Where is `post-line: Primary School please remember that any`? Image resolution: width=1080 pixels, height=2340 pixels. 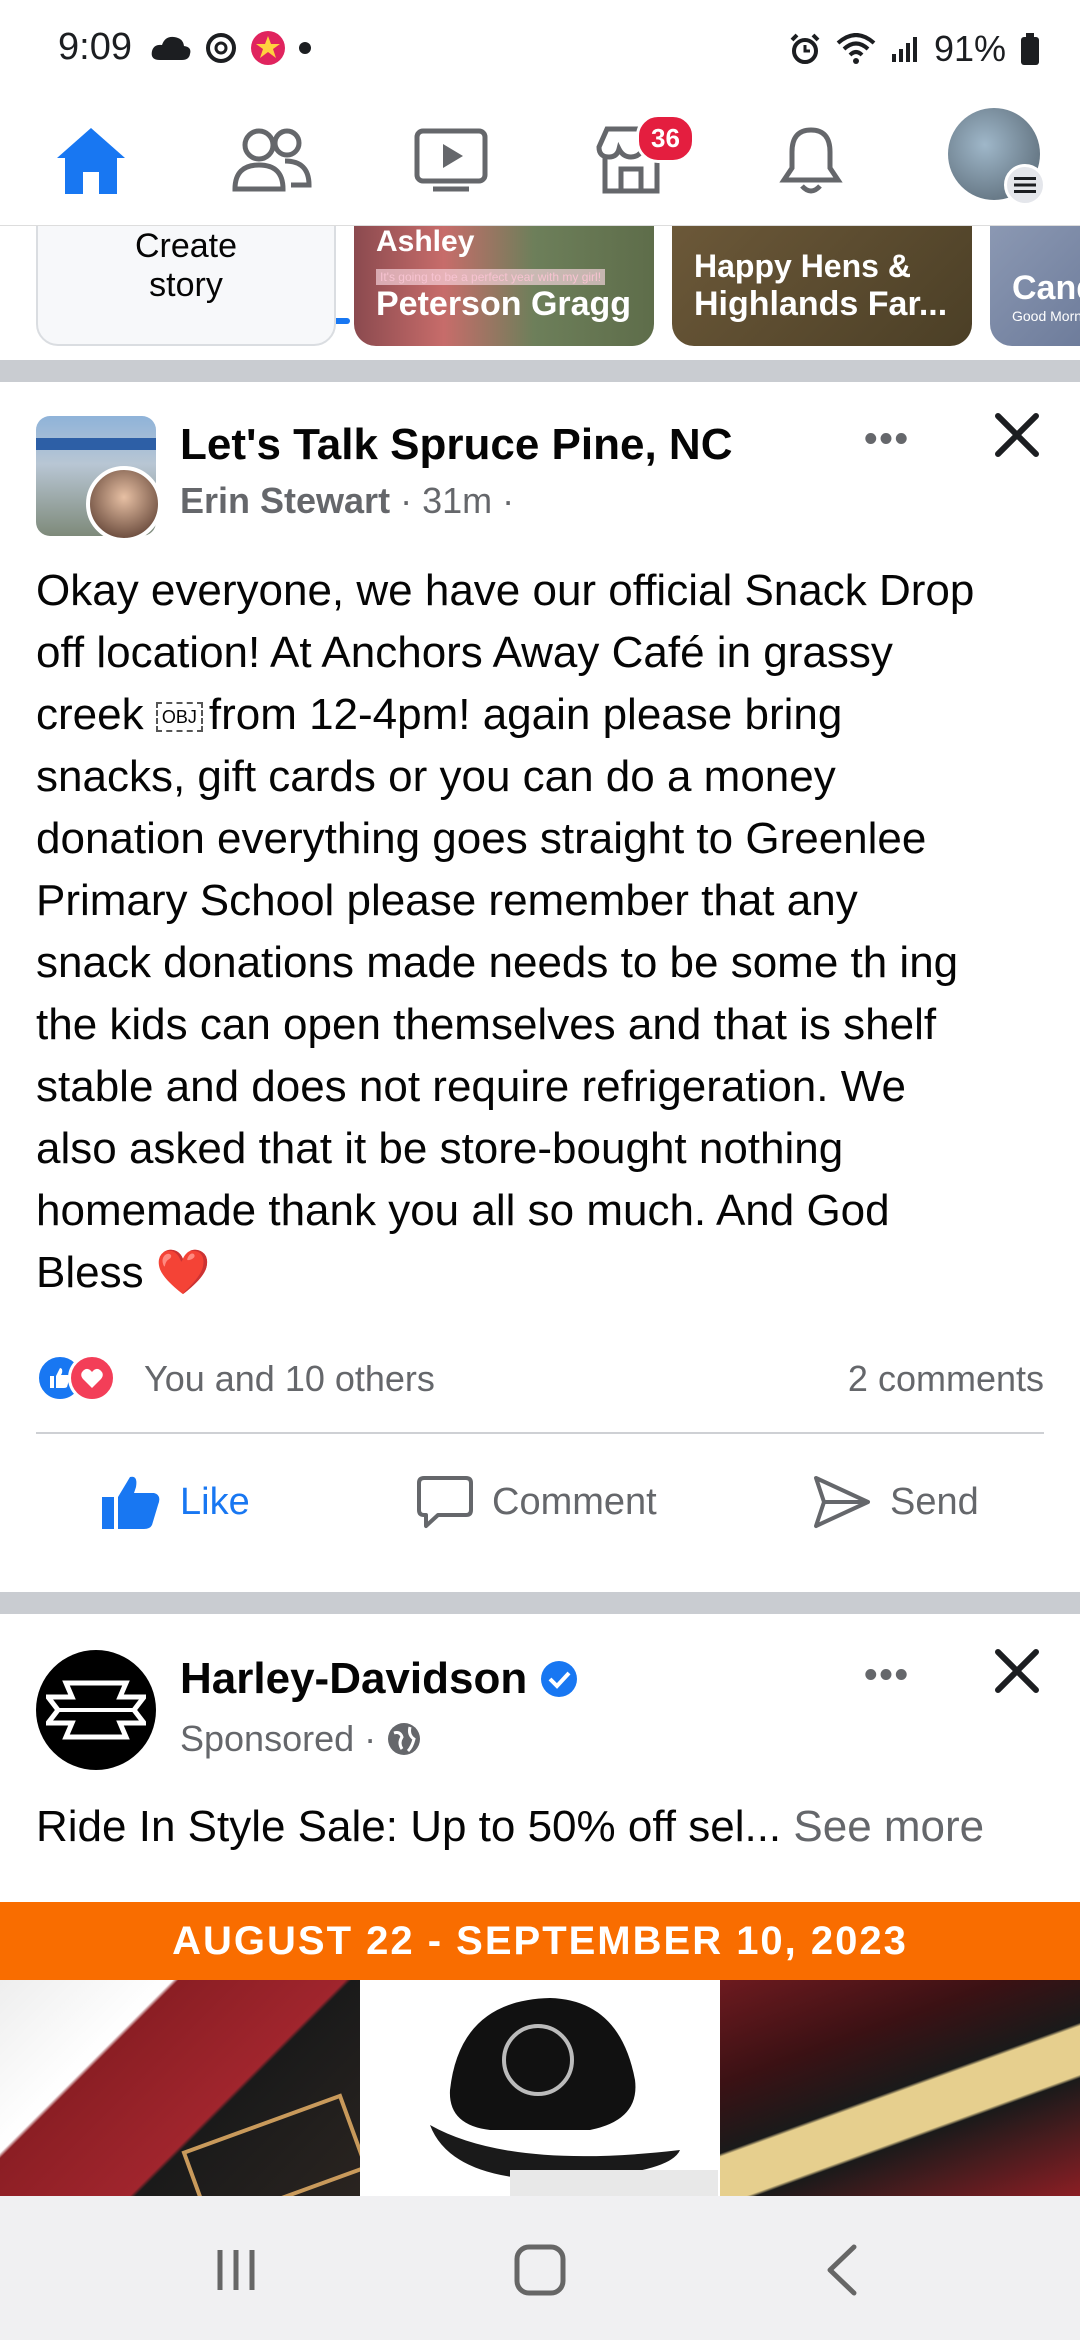
post-line: Primary School please remember that any is located at coordinates (447, 900).